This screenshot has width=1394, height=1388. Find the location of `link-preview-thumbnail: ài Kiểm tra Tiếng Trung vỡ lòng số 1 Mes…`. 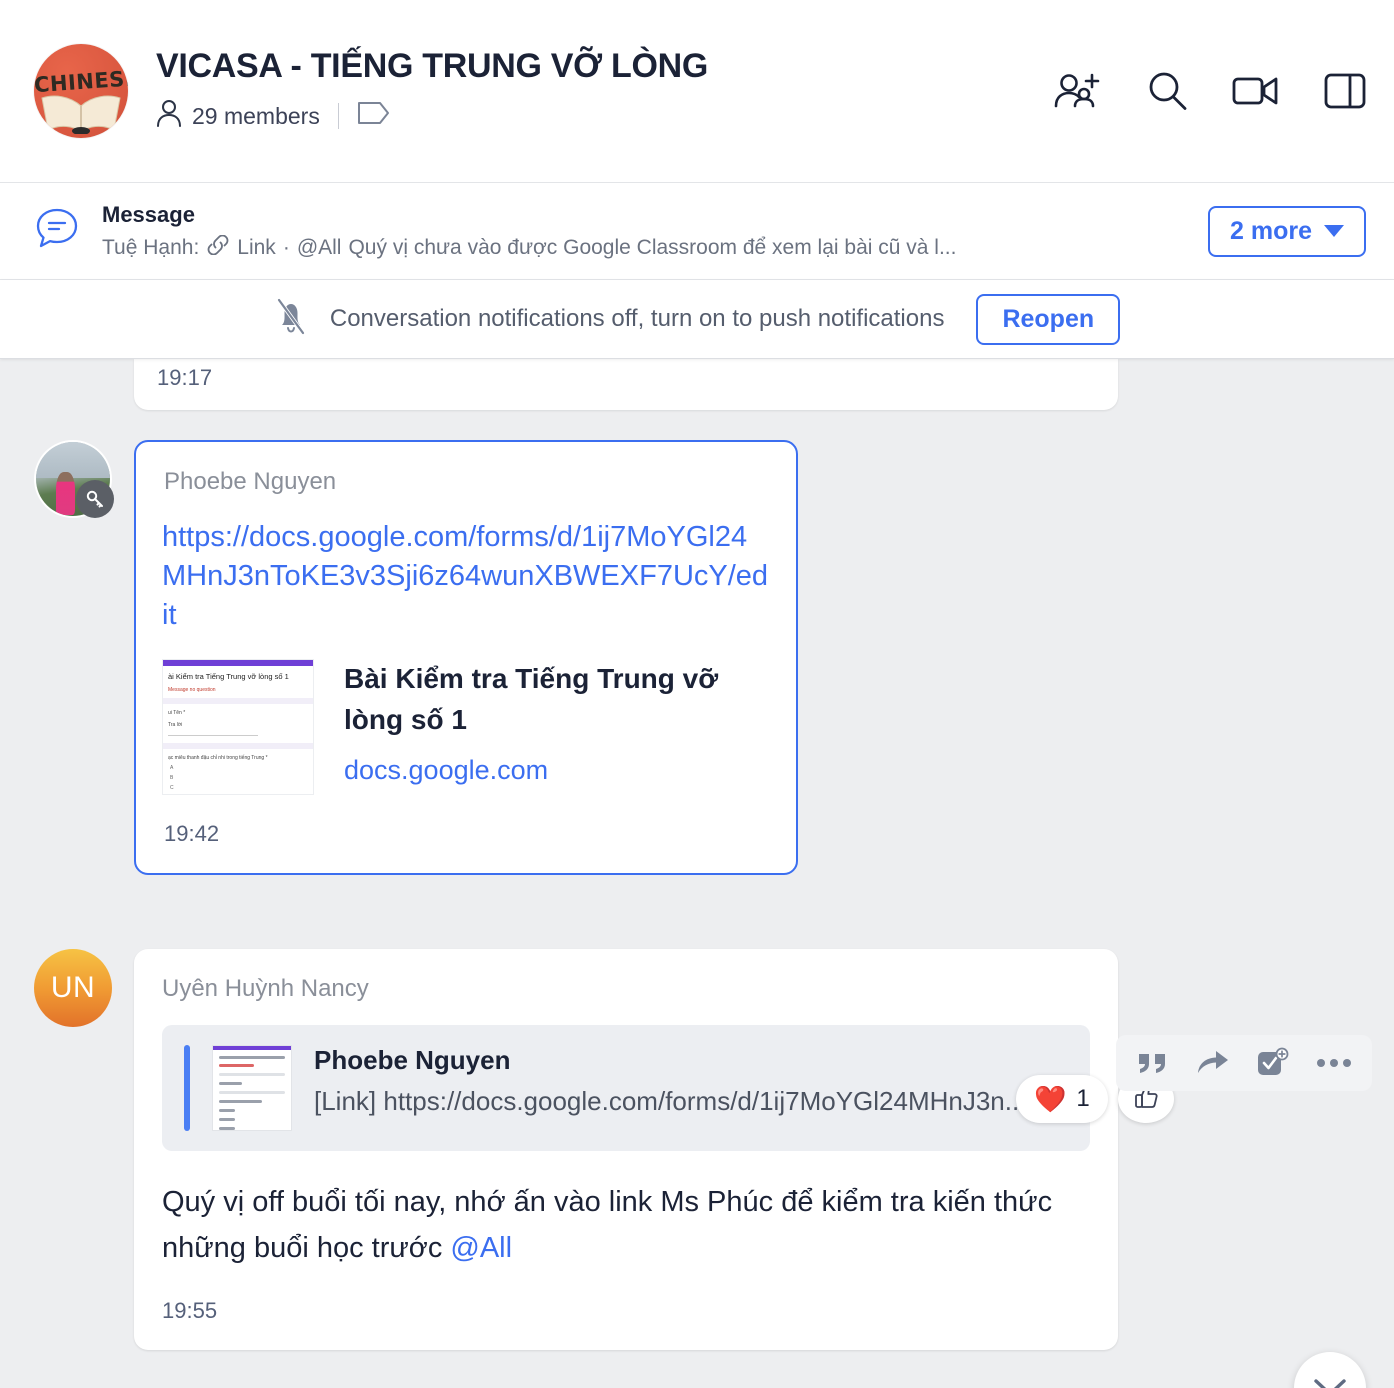

link-preview-thumbnail: ài Kiểm tra Tiếng Trung vỡ lòng số 1 Mes… is located at coordinates (238, 727).